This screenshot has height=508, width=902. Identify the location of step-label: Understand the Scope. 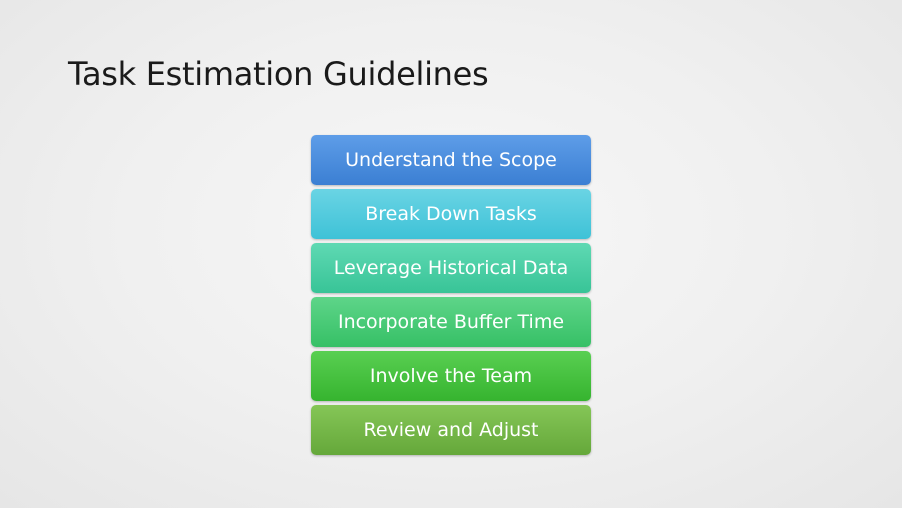
(451, 160).